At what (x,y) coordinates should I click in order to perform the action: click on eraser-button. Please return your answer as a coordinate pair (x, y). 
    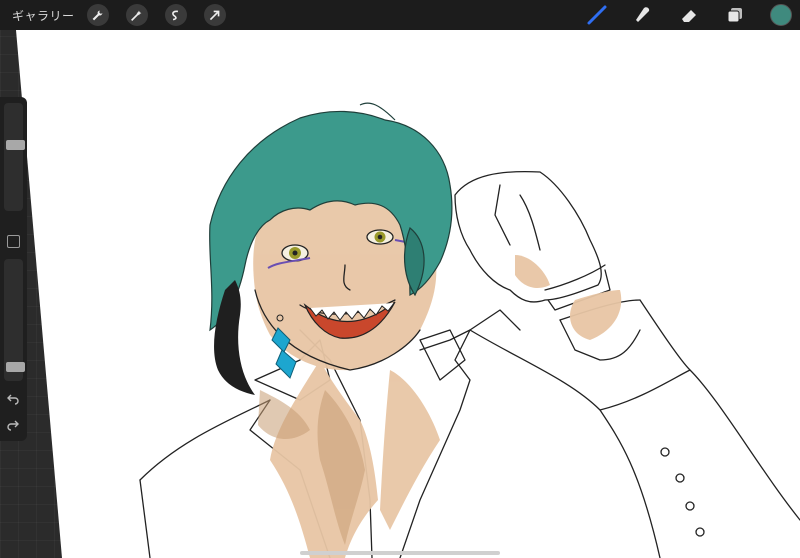
    Looking at the image, I should click on (689, 15).